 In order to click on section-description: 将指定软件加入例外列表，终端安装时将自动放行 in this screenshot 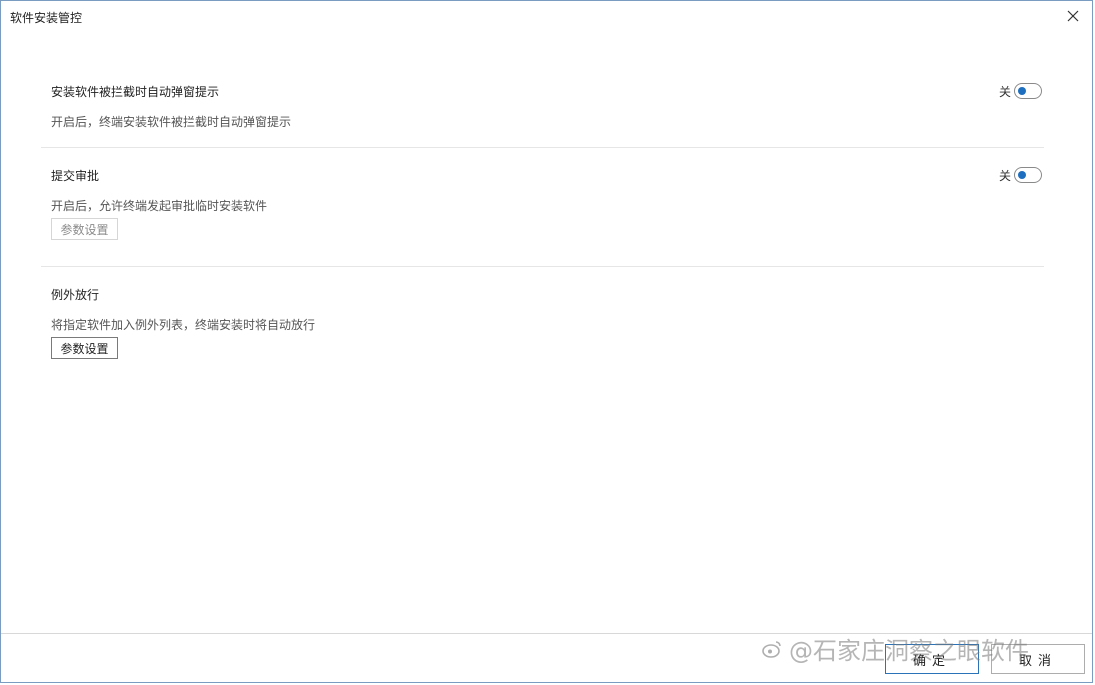, I will do `click(183, 325)`.